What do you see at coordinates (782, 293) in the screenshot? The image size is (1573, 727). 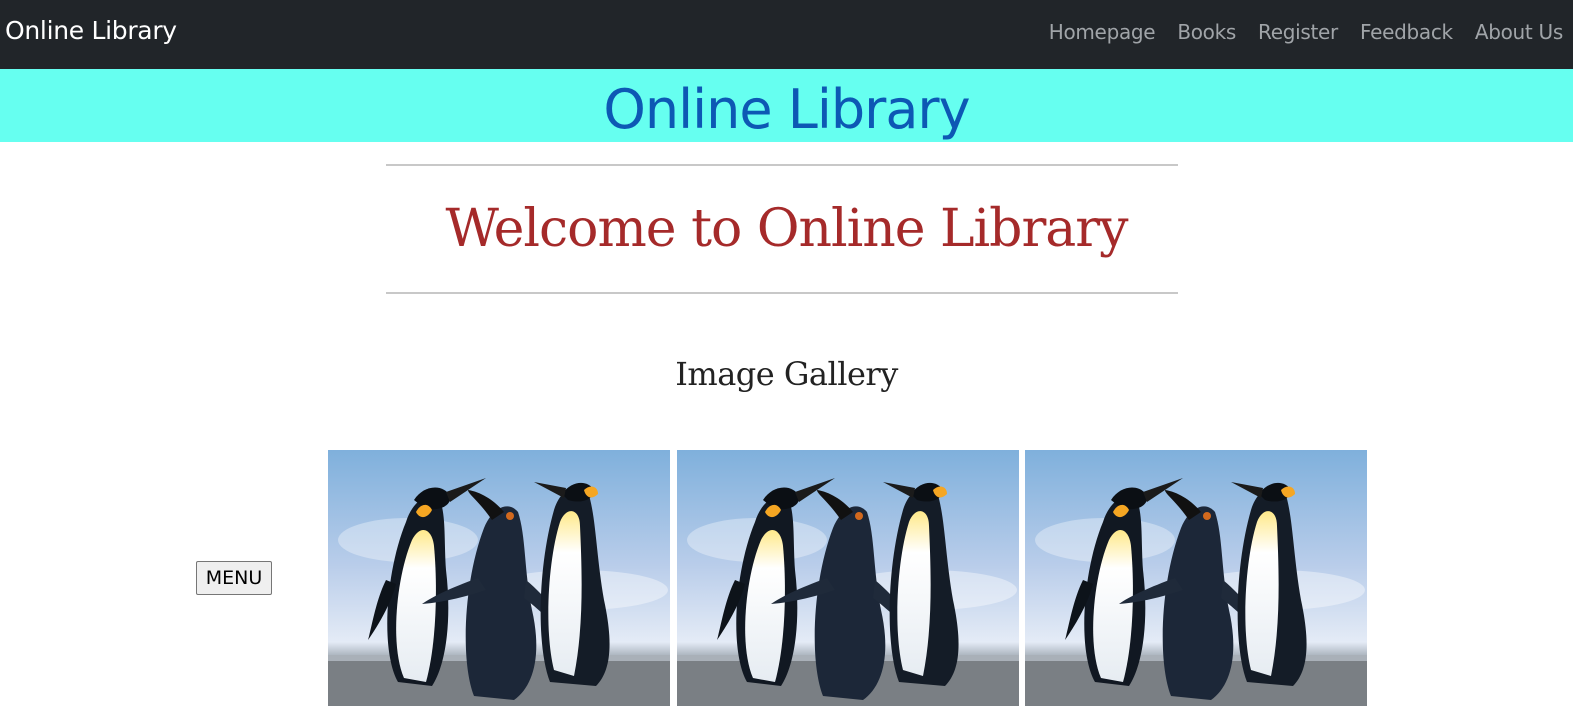 I see `divider-bottom` at bounding box center [782, 293].